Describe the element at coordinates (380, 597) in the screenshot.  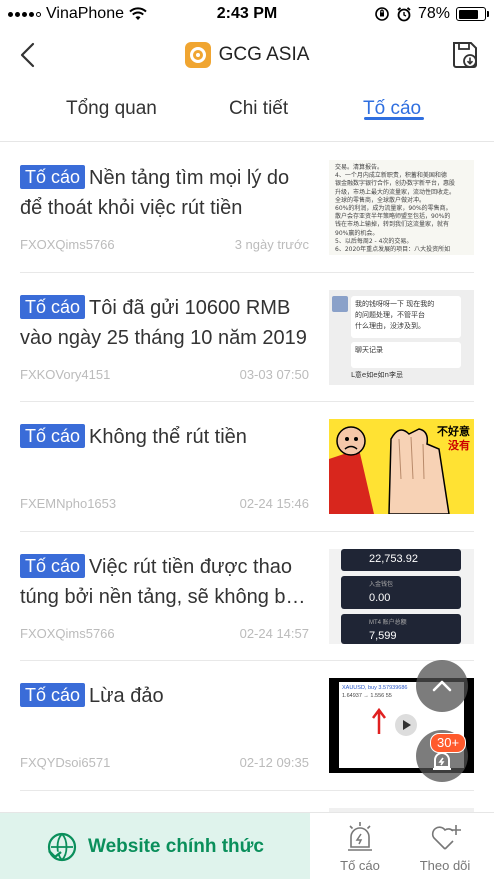
I see `deposit-wallet-value: 0.00` at that location.